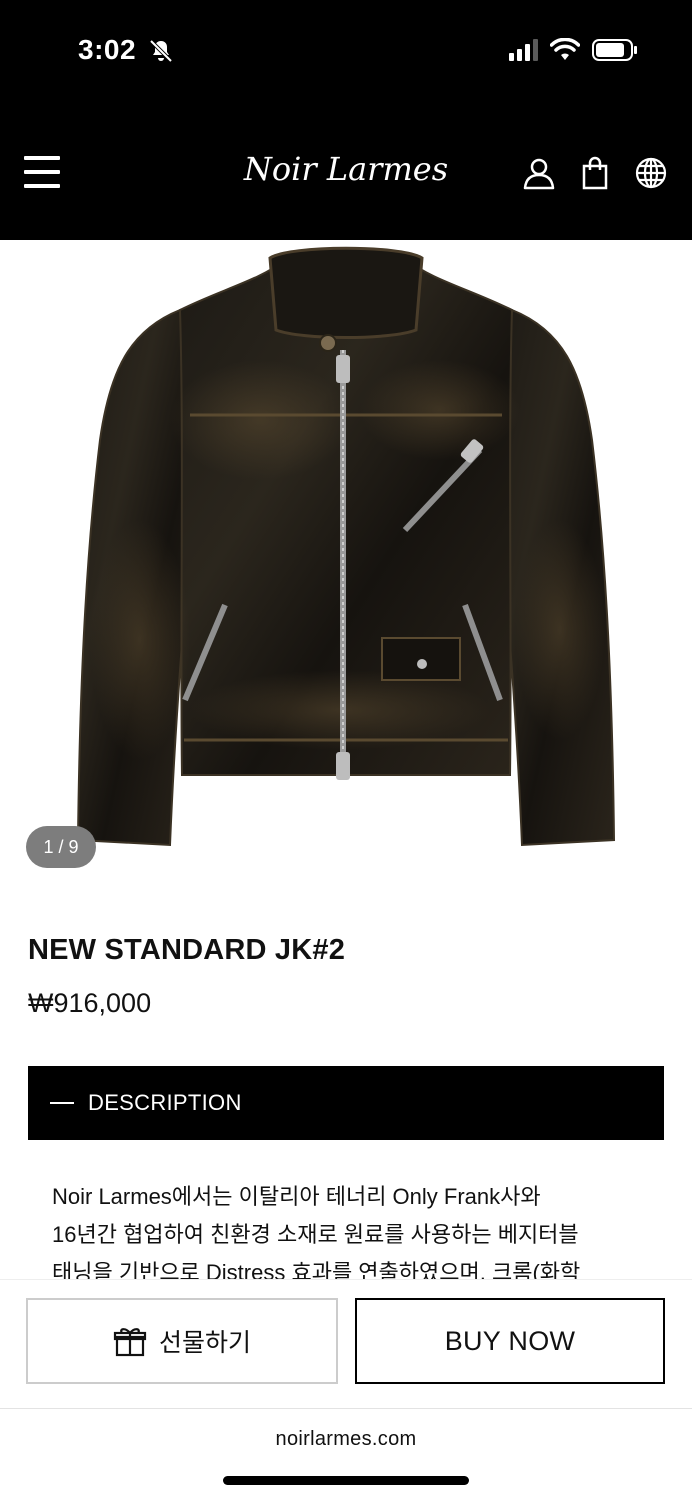 The height and width of the screenshot is (1500, 692). Describe the element at coordinates (61, 847) in the screenshot. I see `image-counter: 1 / 9` at that location.